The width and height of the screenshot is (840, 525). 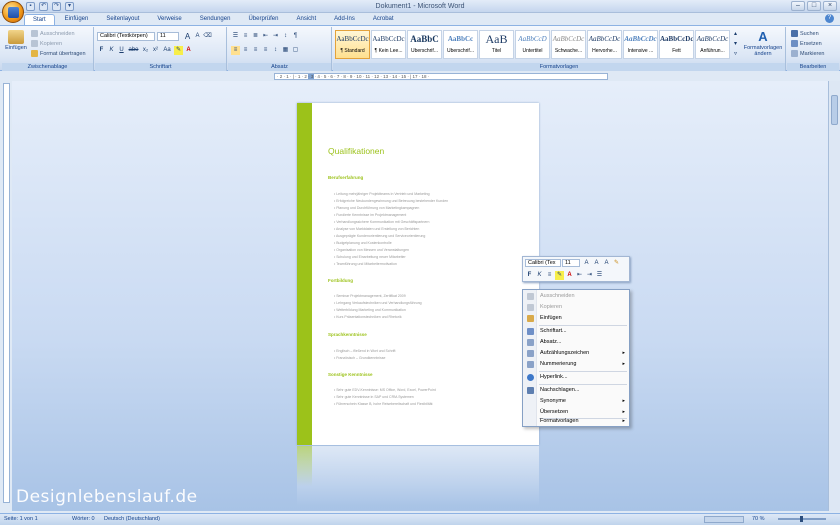 I want to click on zoom-slider, so click(x=802, y=519).